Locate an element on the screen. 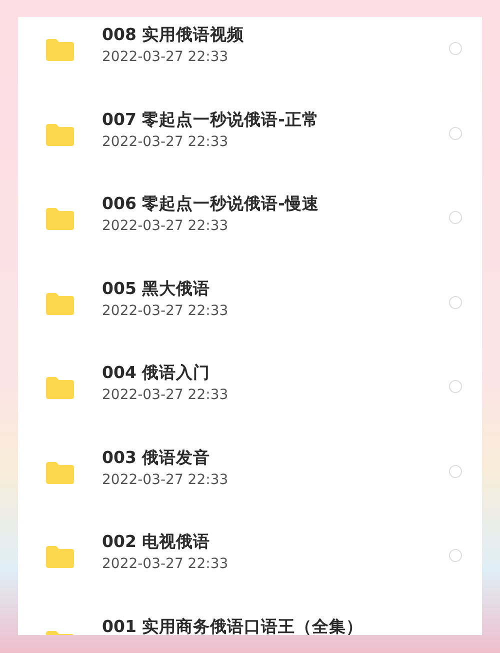  folder-name: 005 黑大俄语 is located at coordinates (275, 289).